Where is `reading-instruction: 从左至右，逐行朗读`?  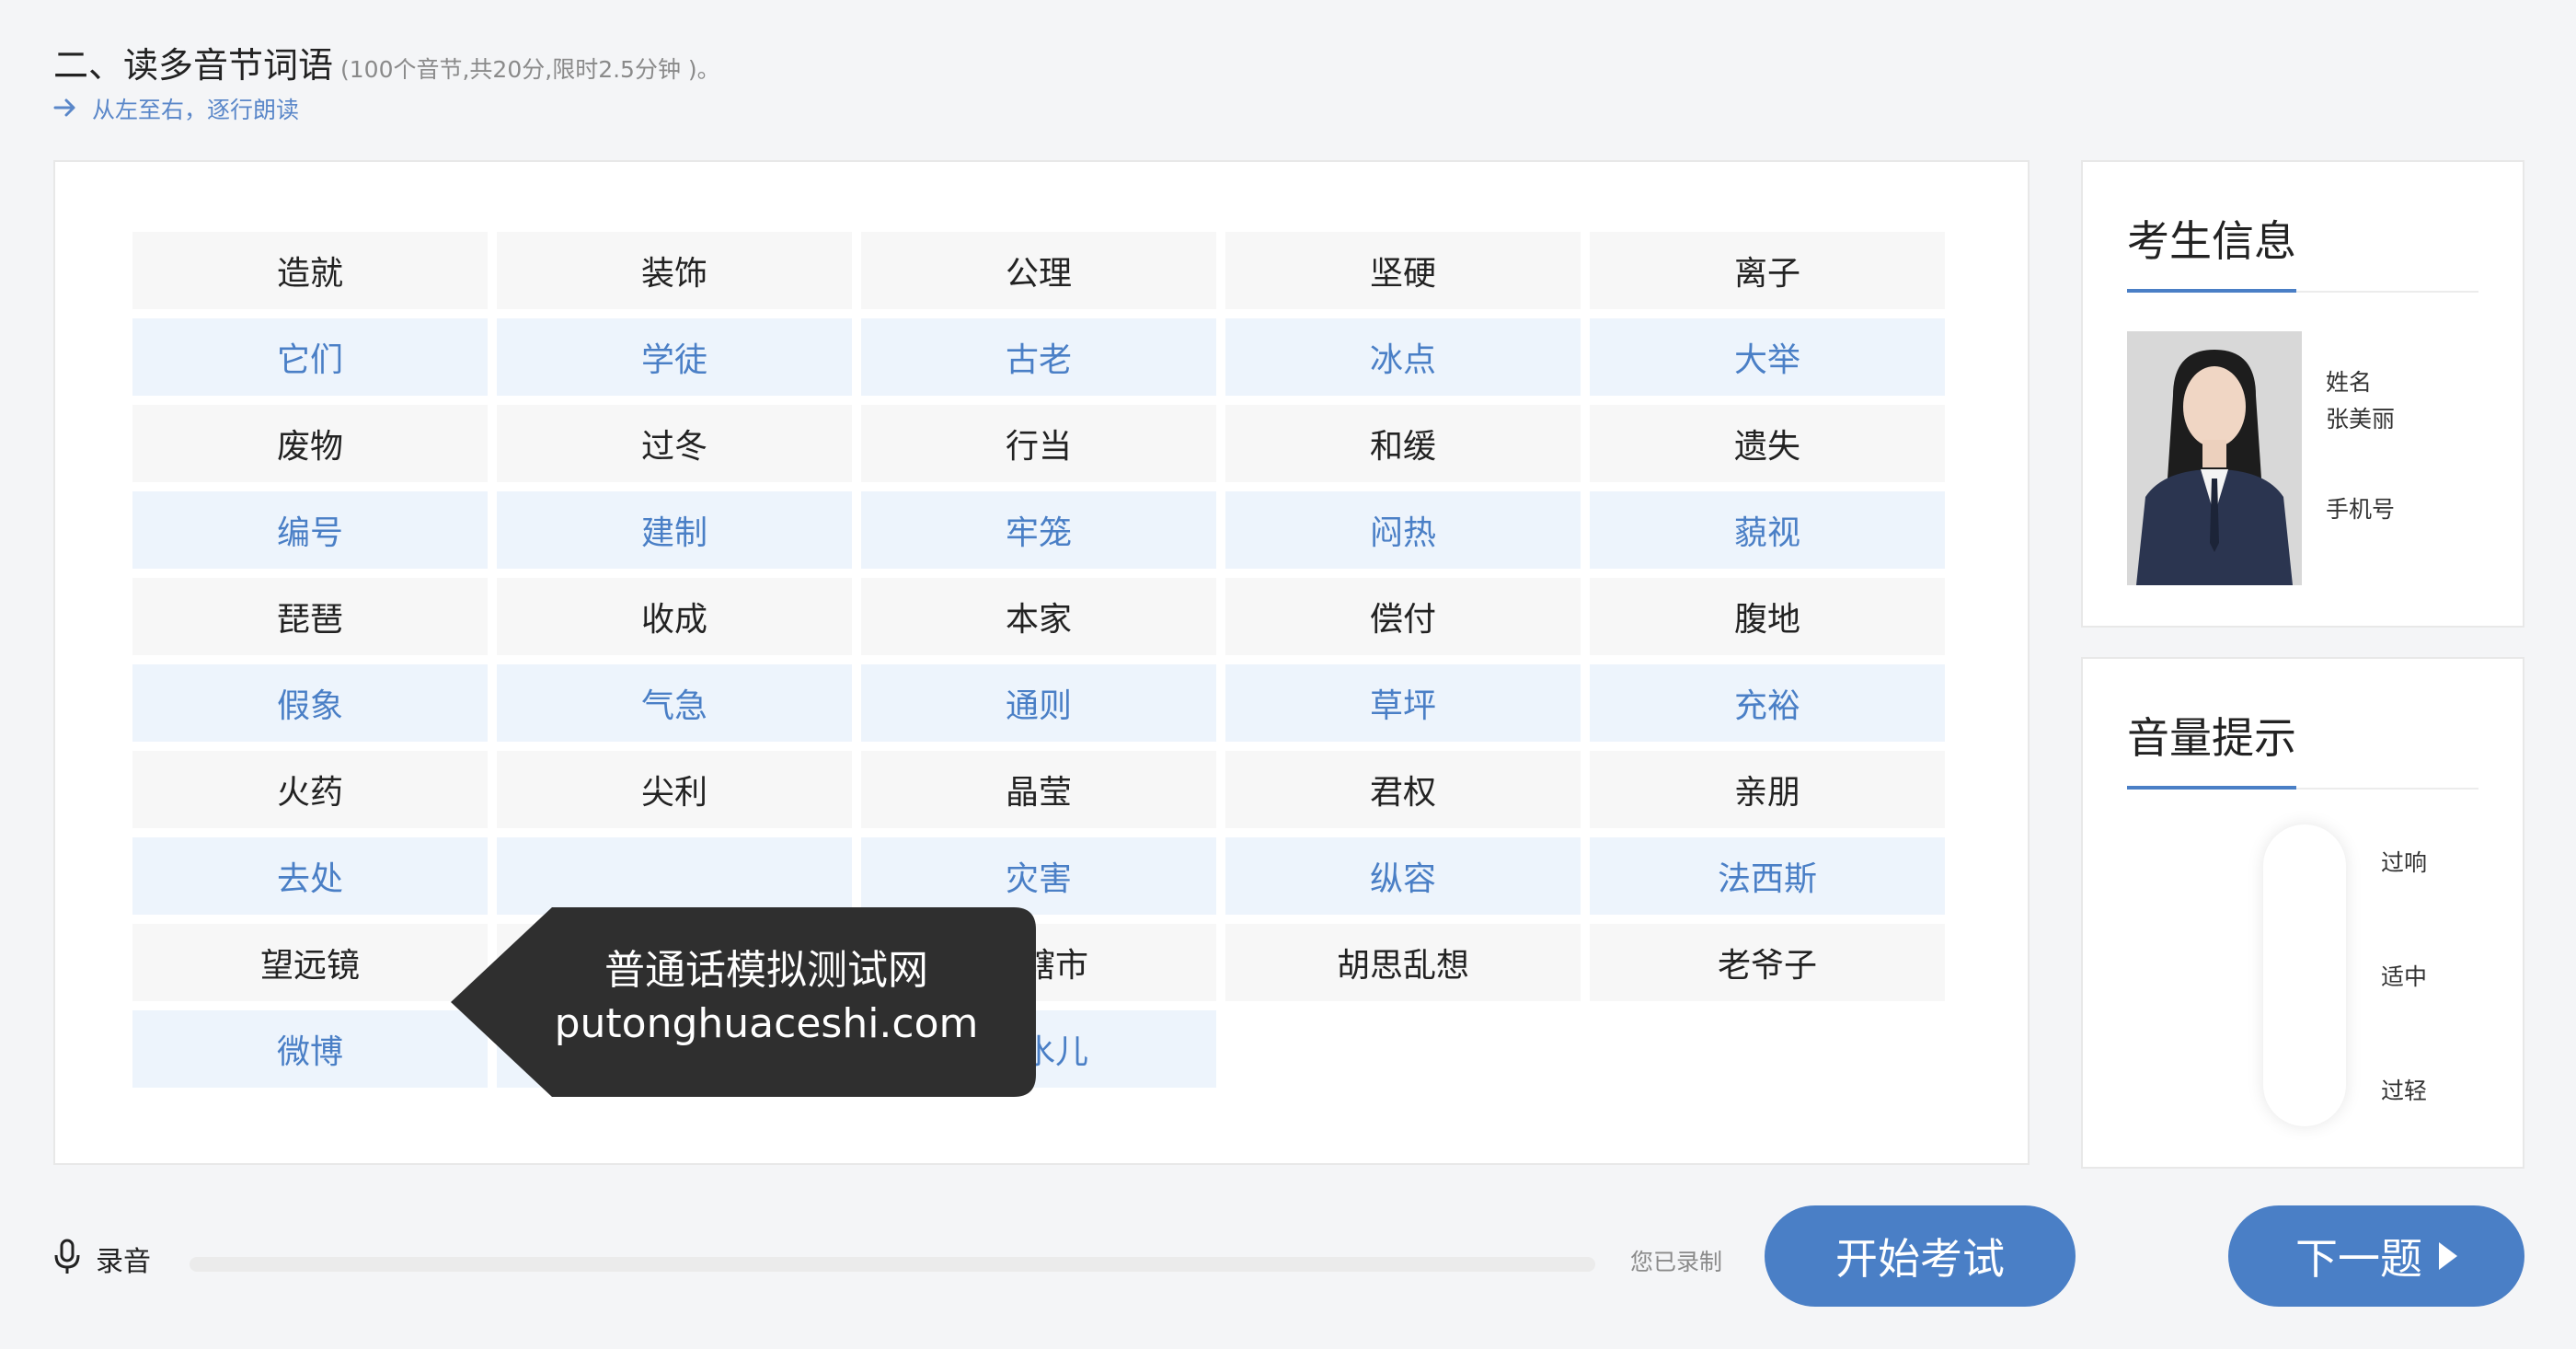 reading-instruction: 从左至右，逐行朗读 is located at coordinates (176, 108).